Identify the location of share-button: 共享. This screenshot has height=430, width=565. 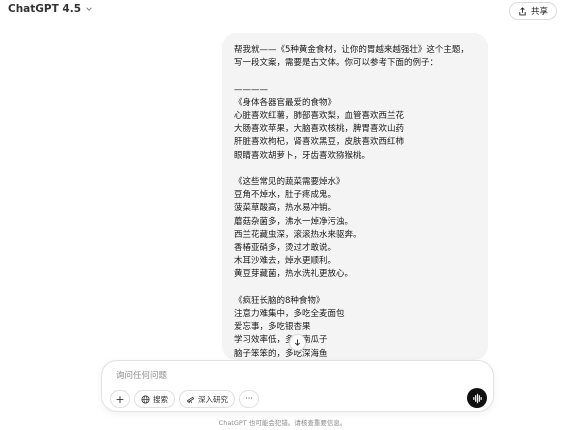
(532, 11).